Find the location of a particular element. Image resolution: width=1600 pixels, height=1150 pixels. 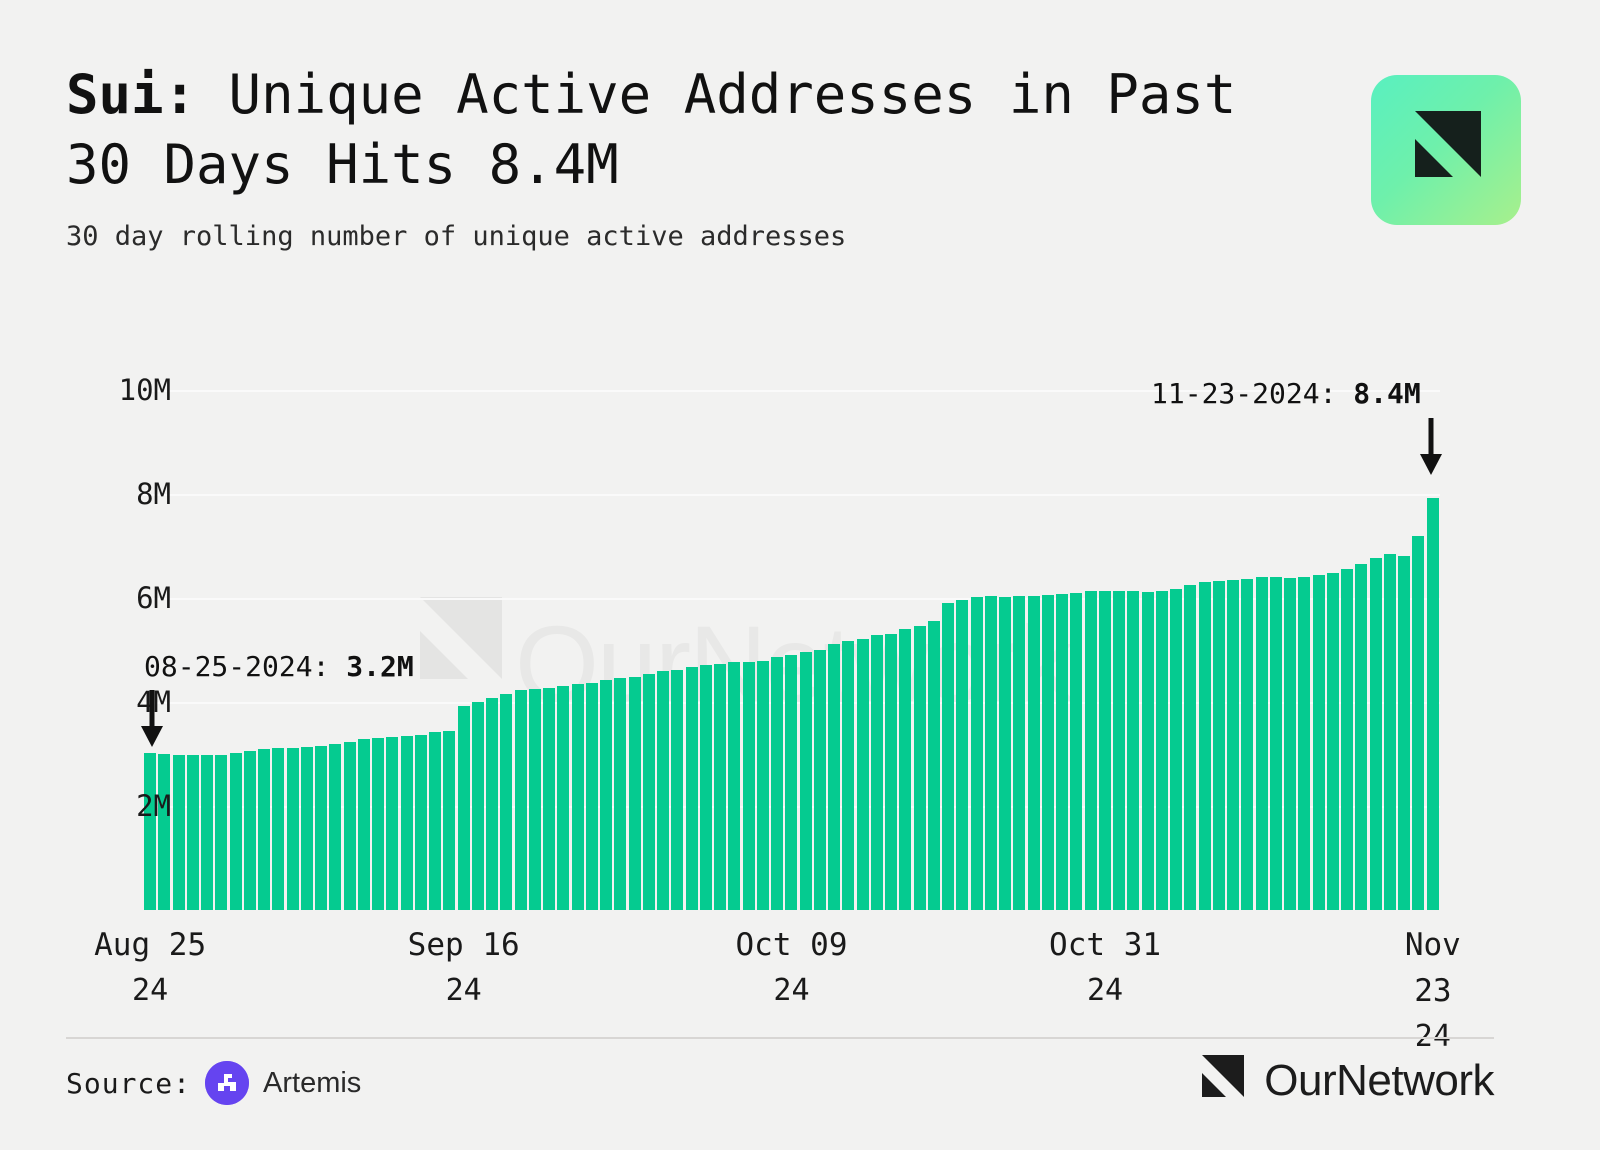

ournetwork-logo-glyph is located at coordinates (1448, 144).